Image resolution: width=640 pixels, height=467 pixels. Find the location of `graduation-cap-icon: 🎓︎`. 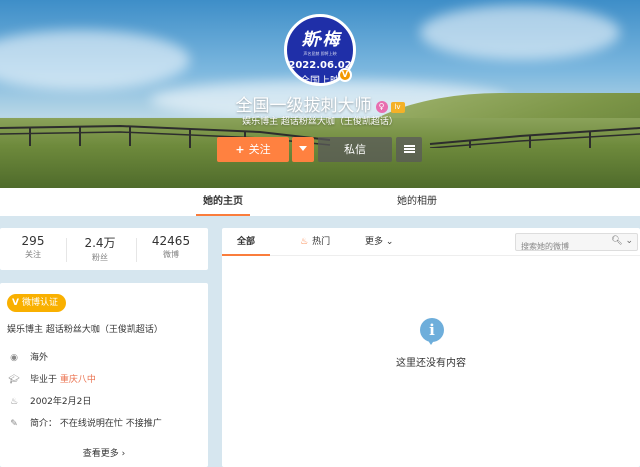

graduation-cap-icon: 🎓︎ is located at coordinates (14, 380).